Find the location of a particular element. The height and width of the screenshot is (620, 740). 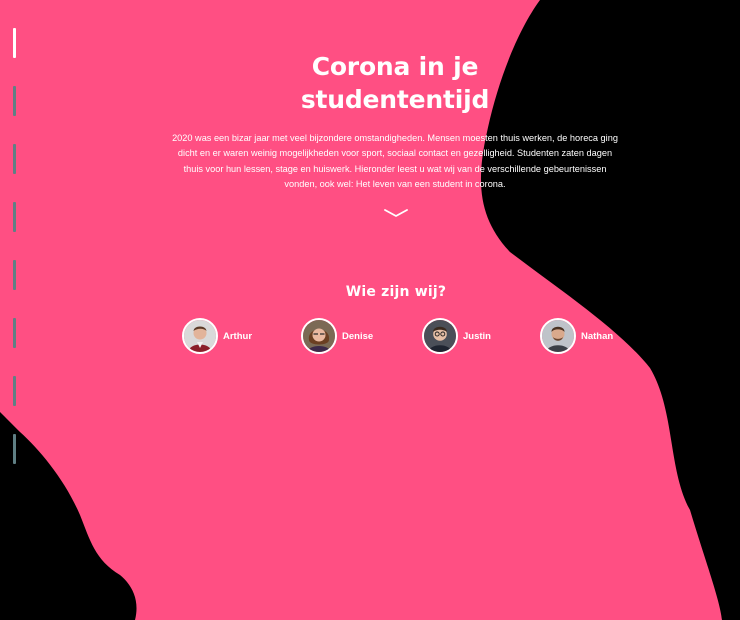

scroll-progress-bar is located at coordinates (14, 256).